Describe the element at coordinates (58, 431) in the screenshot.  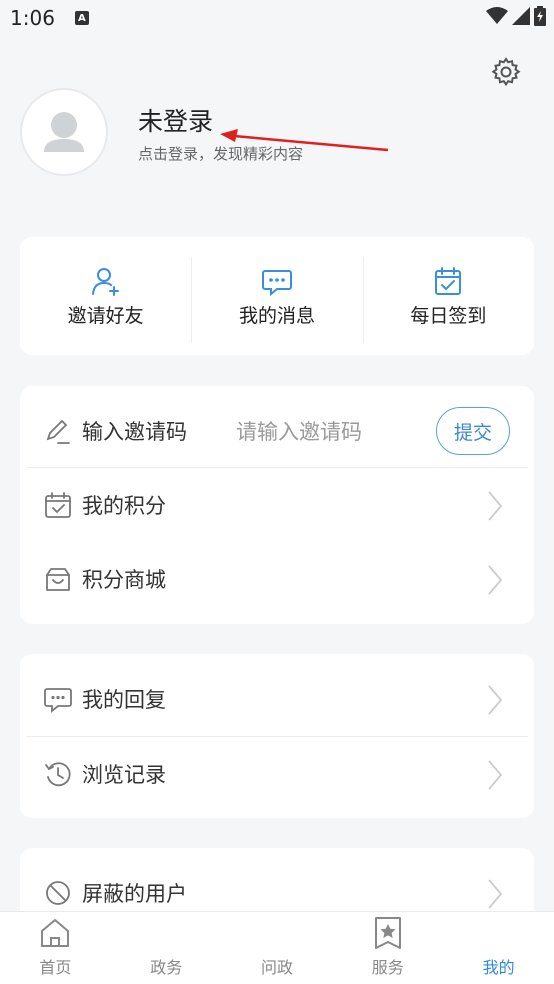
I see `edit-pencil-icon` at that location.